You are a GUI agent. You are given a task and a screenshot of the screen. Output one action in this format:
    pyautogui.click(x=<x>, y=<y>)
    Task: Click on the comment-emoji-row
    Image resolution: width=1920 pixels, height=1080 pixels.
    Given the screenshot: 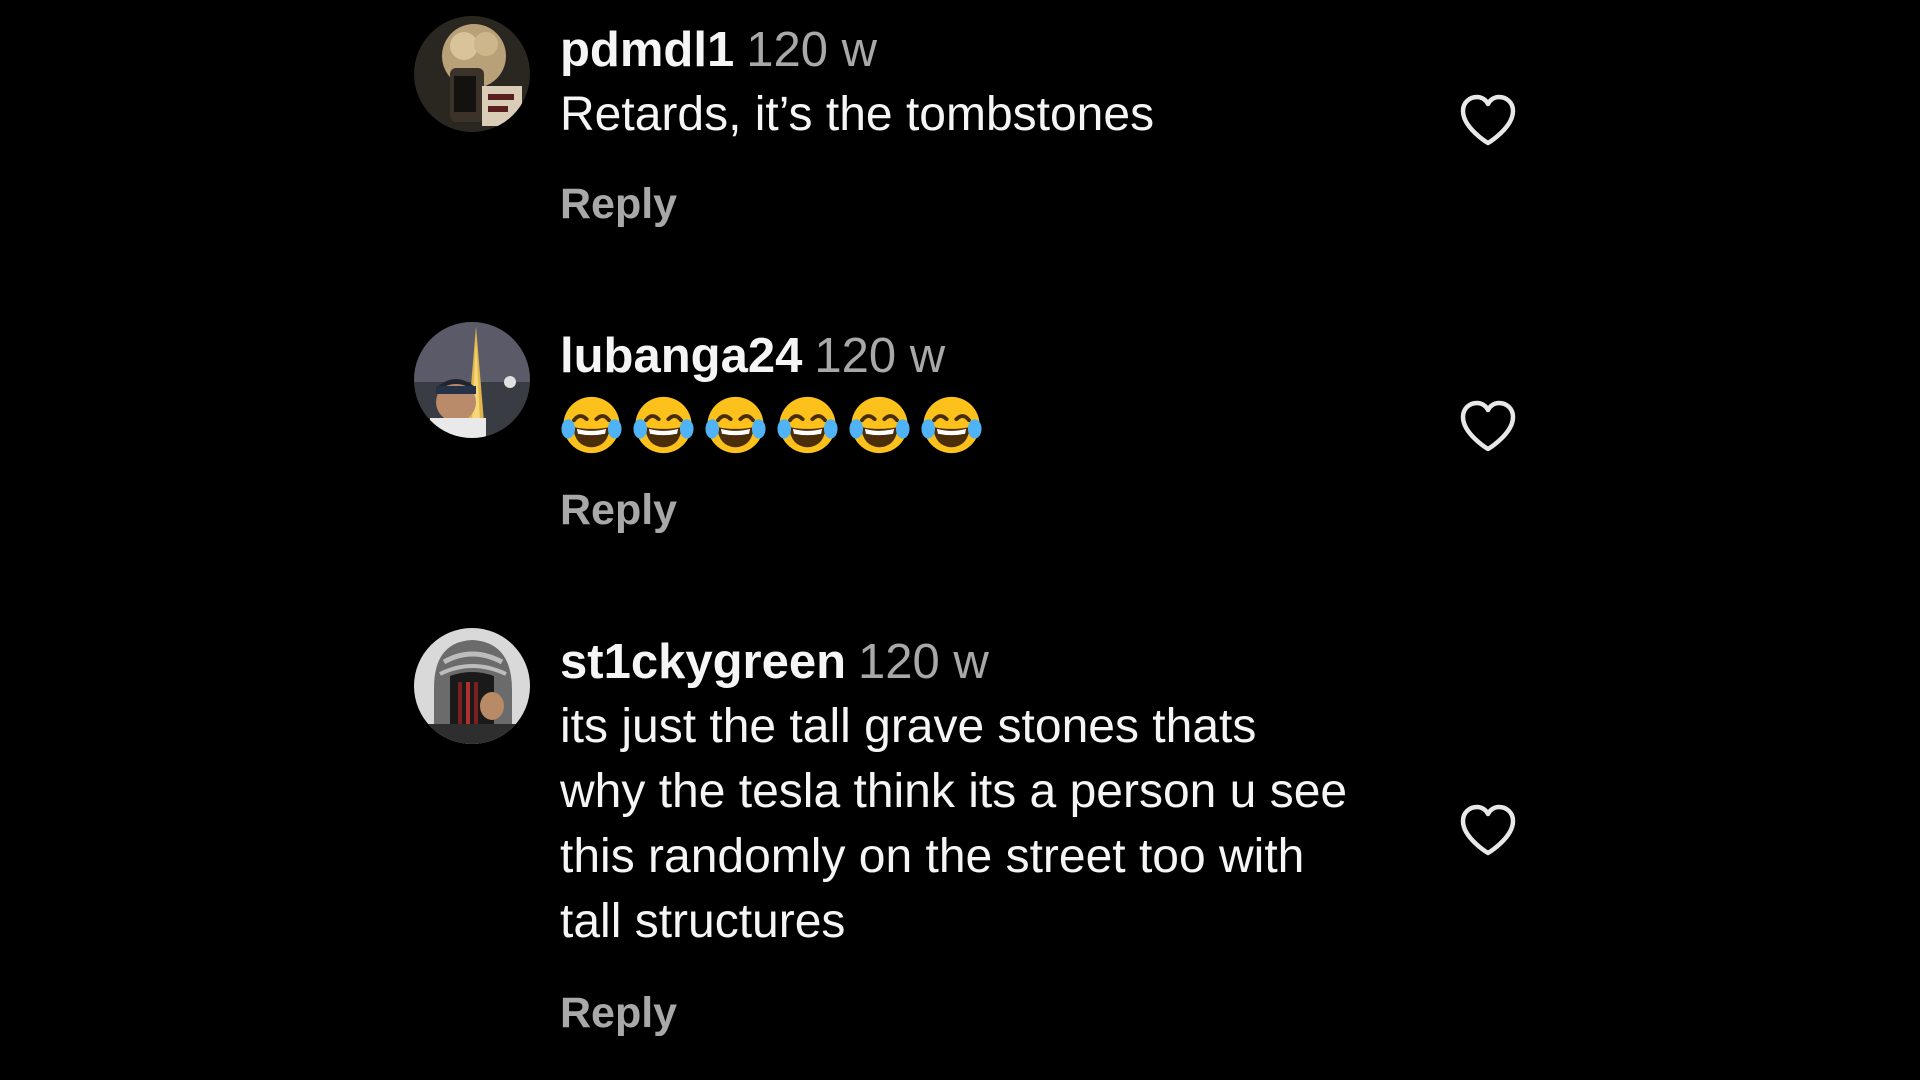 What is the action you would take?
    pyautogui.click(x=1000, y=425)
    